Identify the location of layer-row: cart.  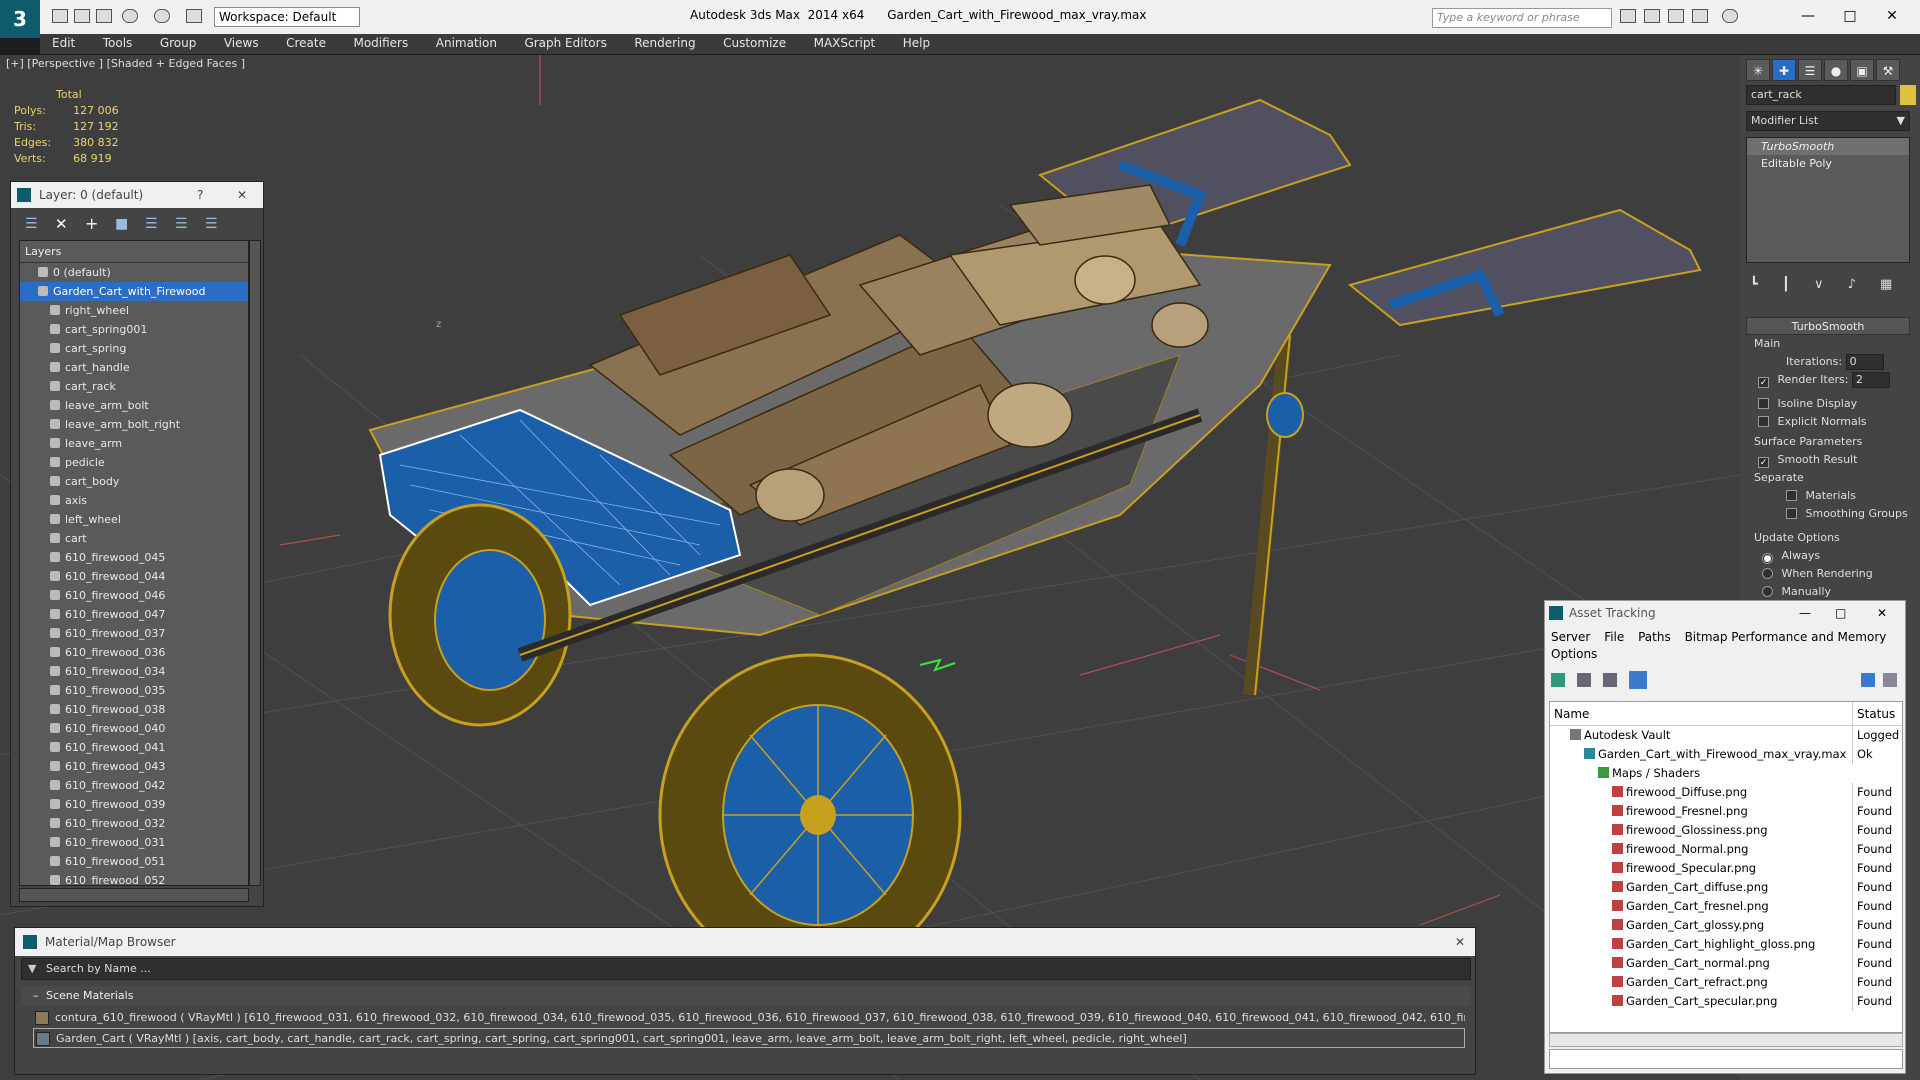
(134, 538).